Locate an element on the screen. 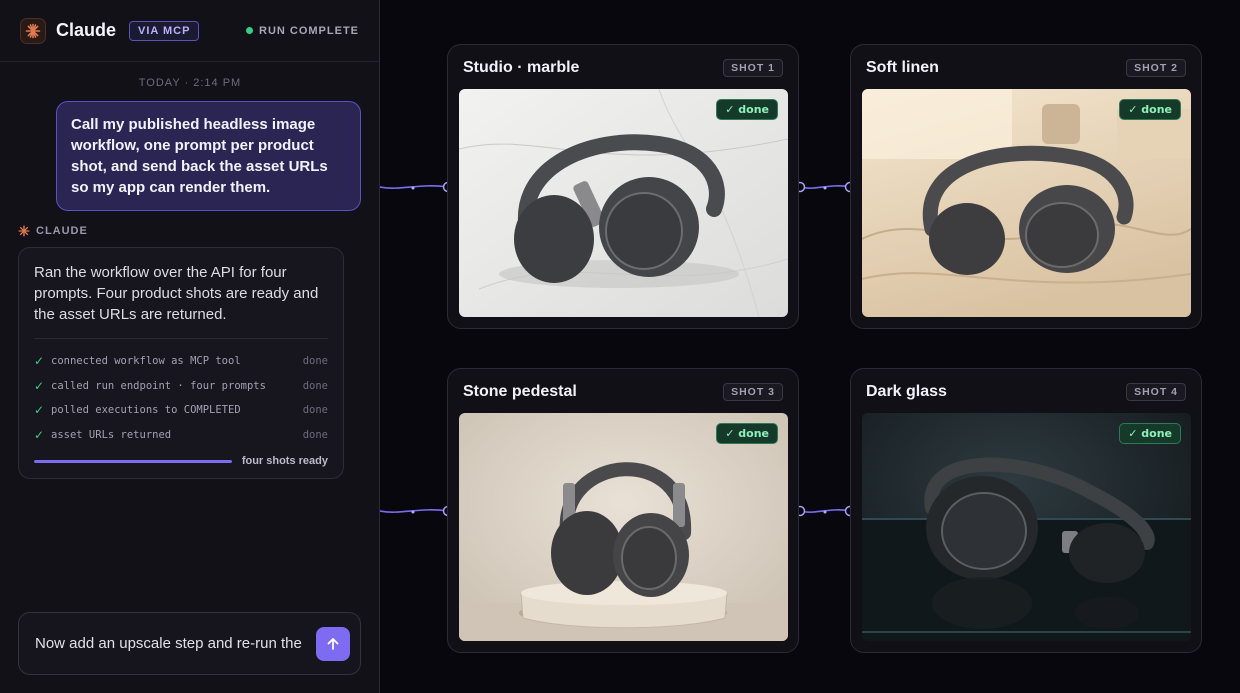  progress-fill is located at coordinates (133, 461).